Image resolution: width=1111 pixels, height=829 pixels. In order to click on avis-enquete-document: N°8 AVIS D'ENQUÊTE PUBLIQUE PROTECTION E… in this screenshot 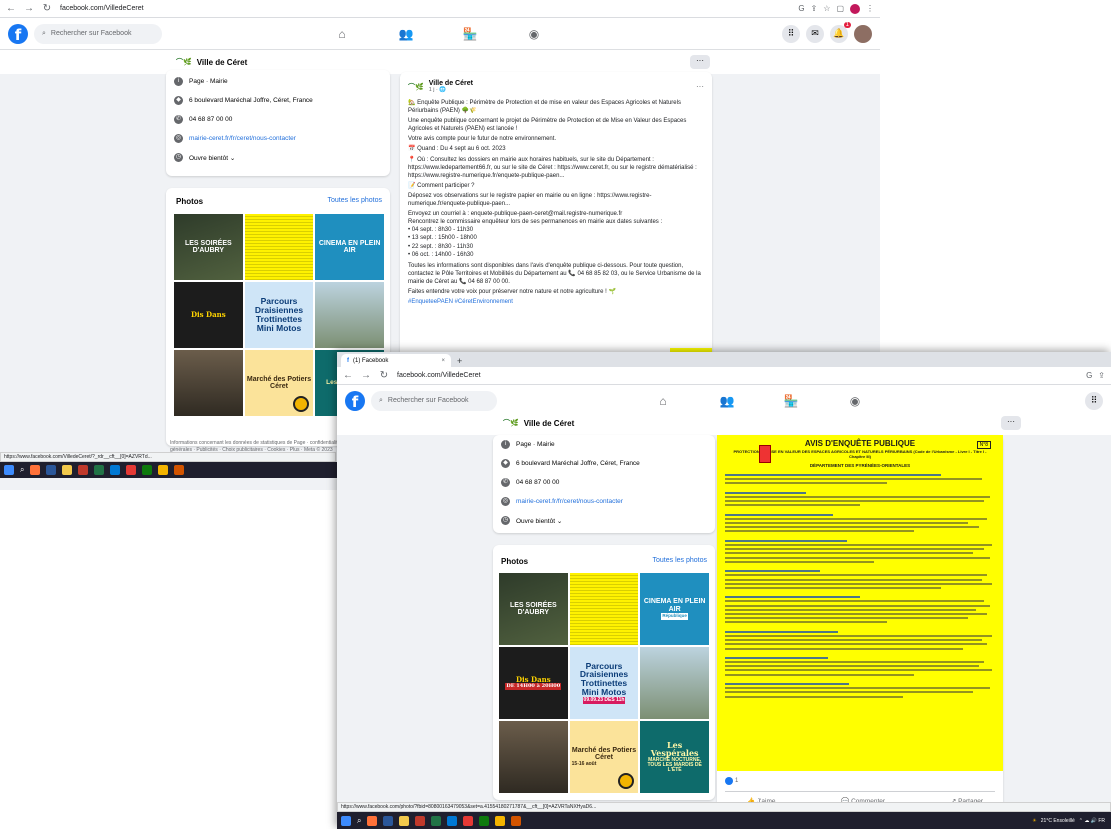, I will do `click(860, 603)`.